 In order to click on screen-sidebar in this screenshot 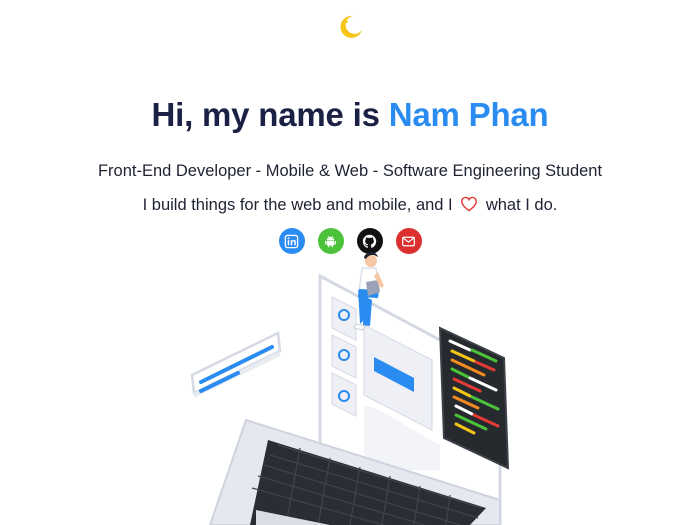, I will do `click(344, 356)`.